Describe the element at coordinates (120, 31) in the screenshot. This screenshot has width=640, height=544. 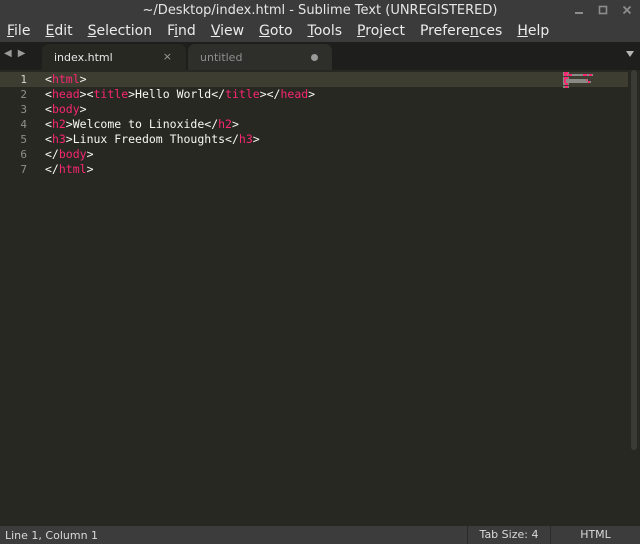
I see `menu-item: Selection` at that location.